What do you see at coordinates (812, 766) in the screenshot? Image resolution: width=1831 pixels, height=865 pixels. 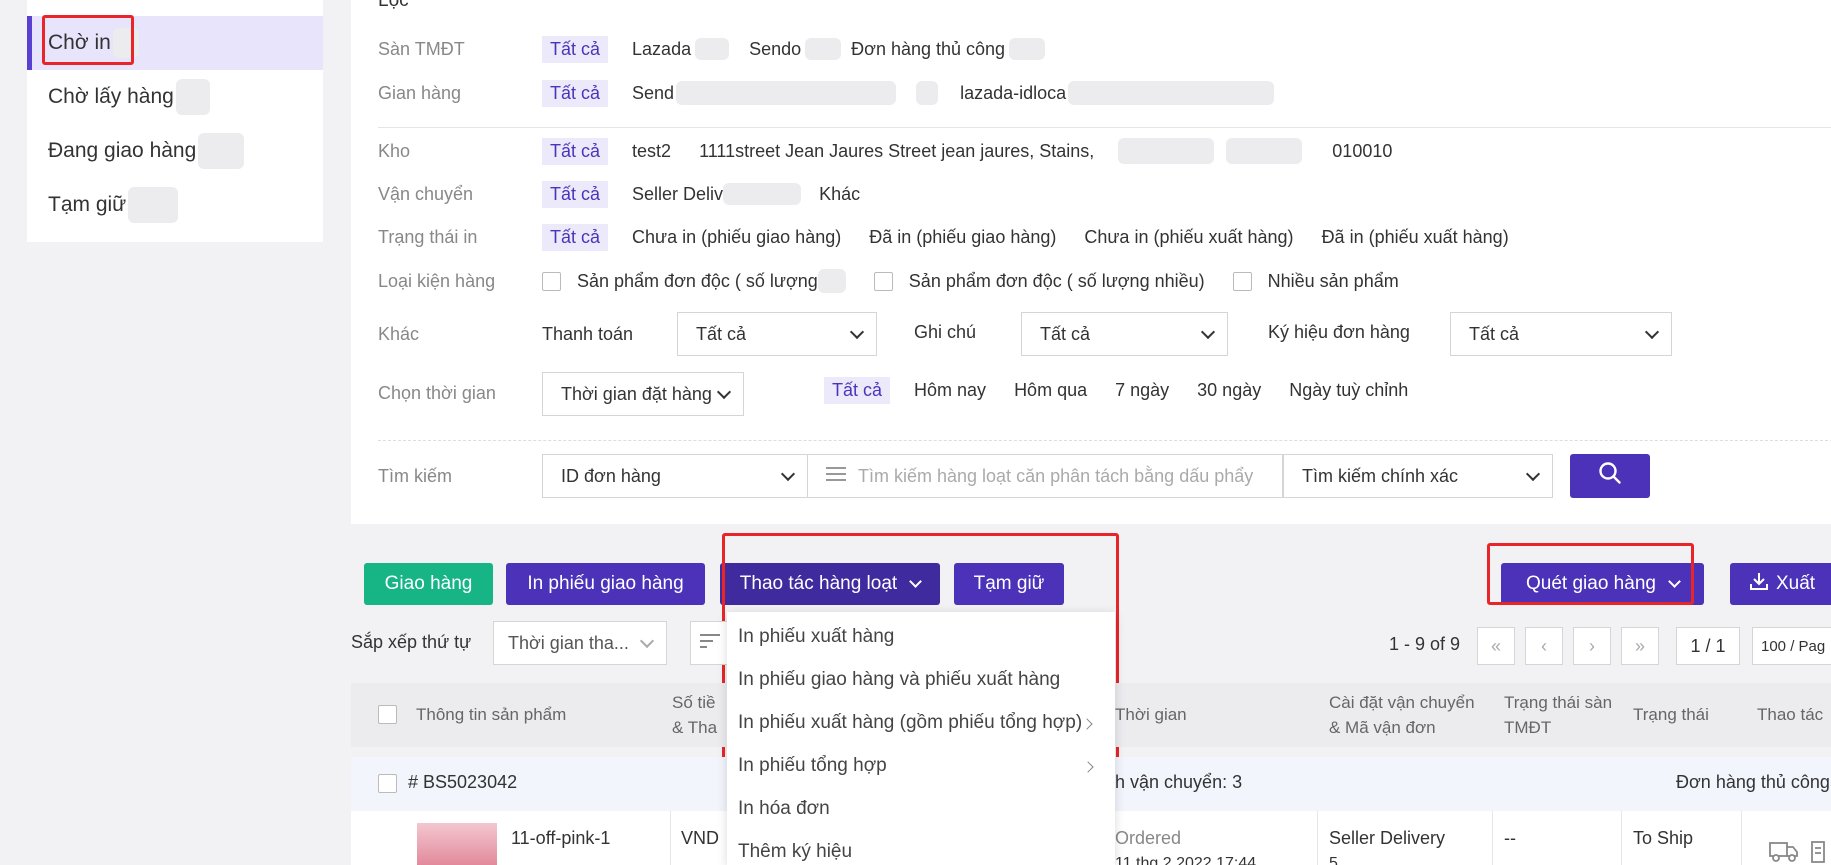 I see `menu-item-print-summary: In phiếu tổng hợp` at bounding box center [812, 766].